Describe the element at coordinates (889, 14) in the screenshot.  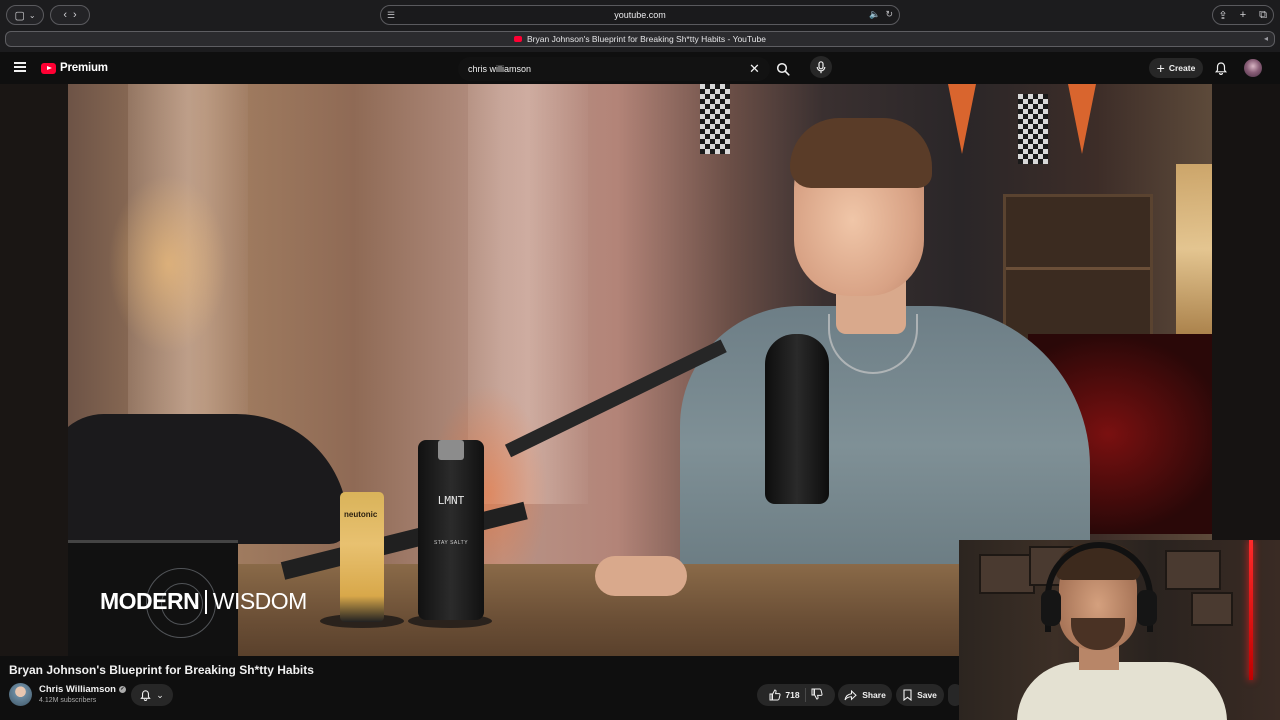
I see `reload-icon: ↻` at that location.